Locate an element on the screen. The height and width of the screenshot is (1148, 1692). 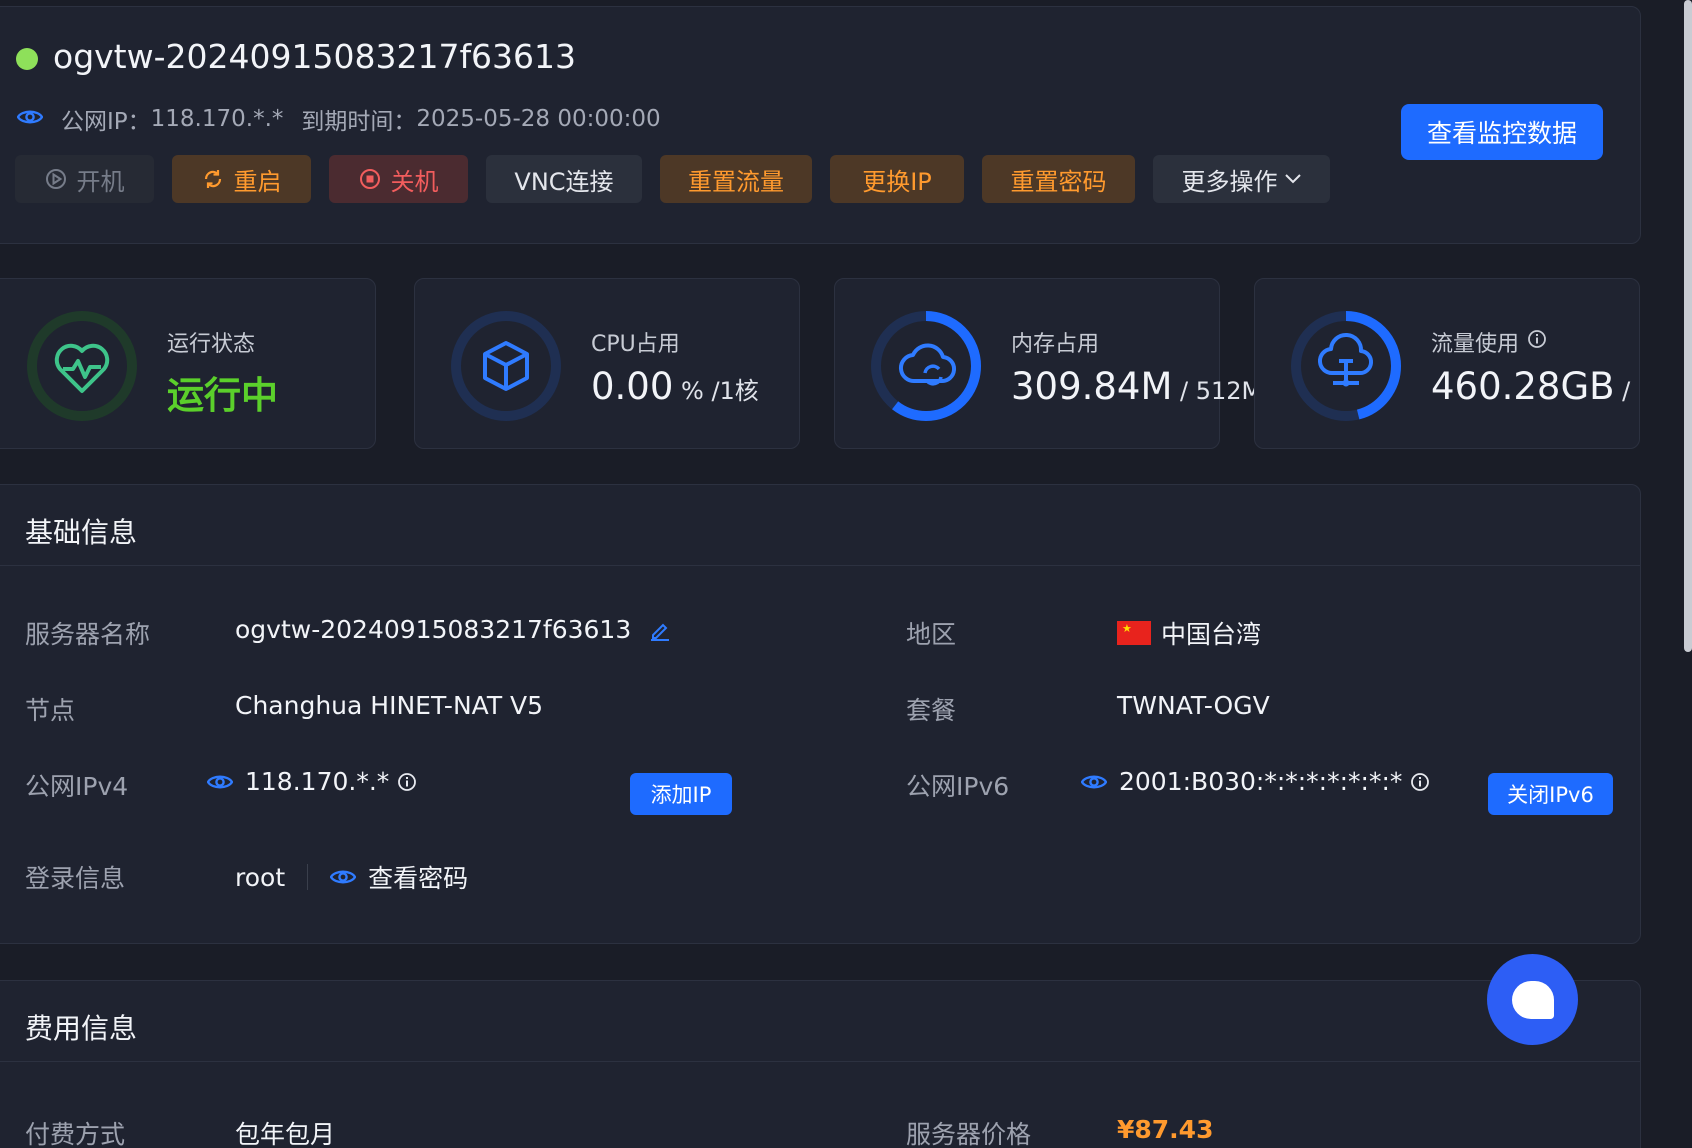
plan-value: TWNAT-OGV is located at coordinates (1193, 705).